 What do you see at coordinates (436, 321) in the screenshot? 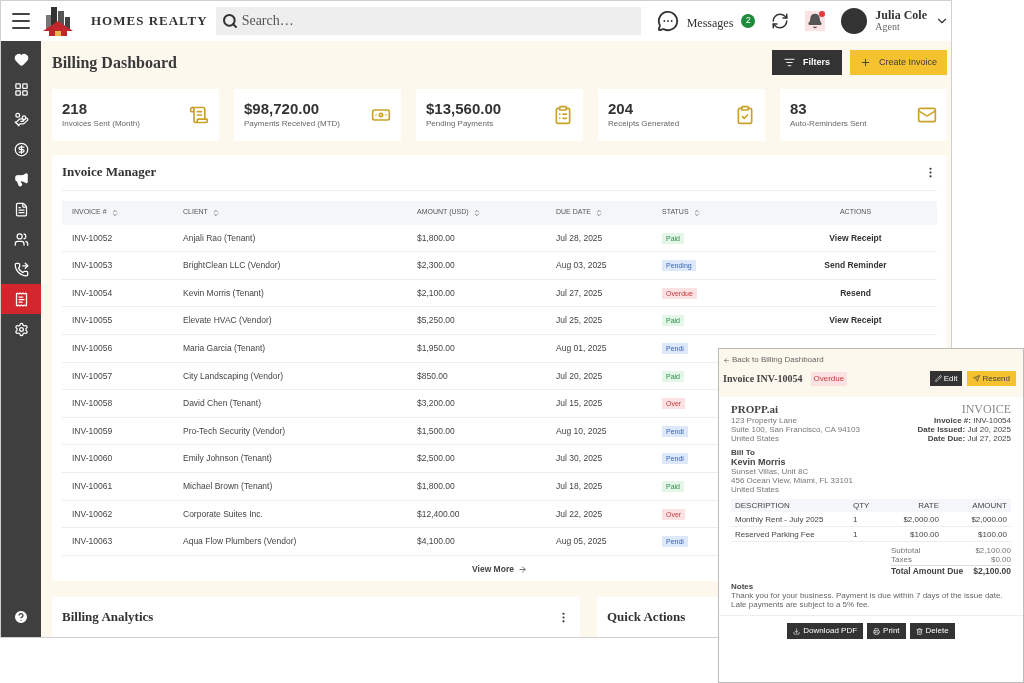
I see `table-cell-text: $5,250.00` at bounding box center [436, 321].